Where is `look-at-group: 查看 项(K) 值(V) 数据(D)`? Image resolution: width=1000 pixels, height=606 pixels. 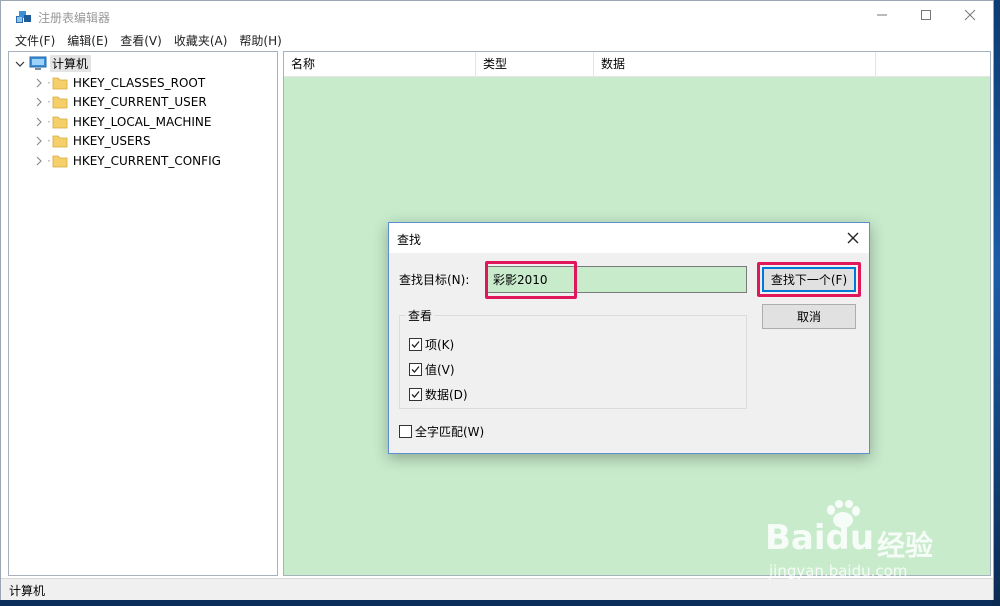
look-at-group: 查看 项(K) 值(V) 数据(D) is located at coordinates (573, 358).